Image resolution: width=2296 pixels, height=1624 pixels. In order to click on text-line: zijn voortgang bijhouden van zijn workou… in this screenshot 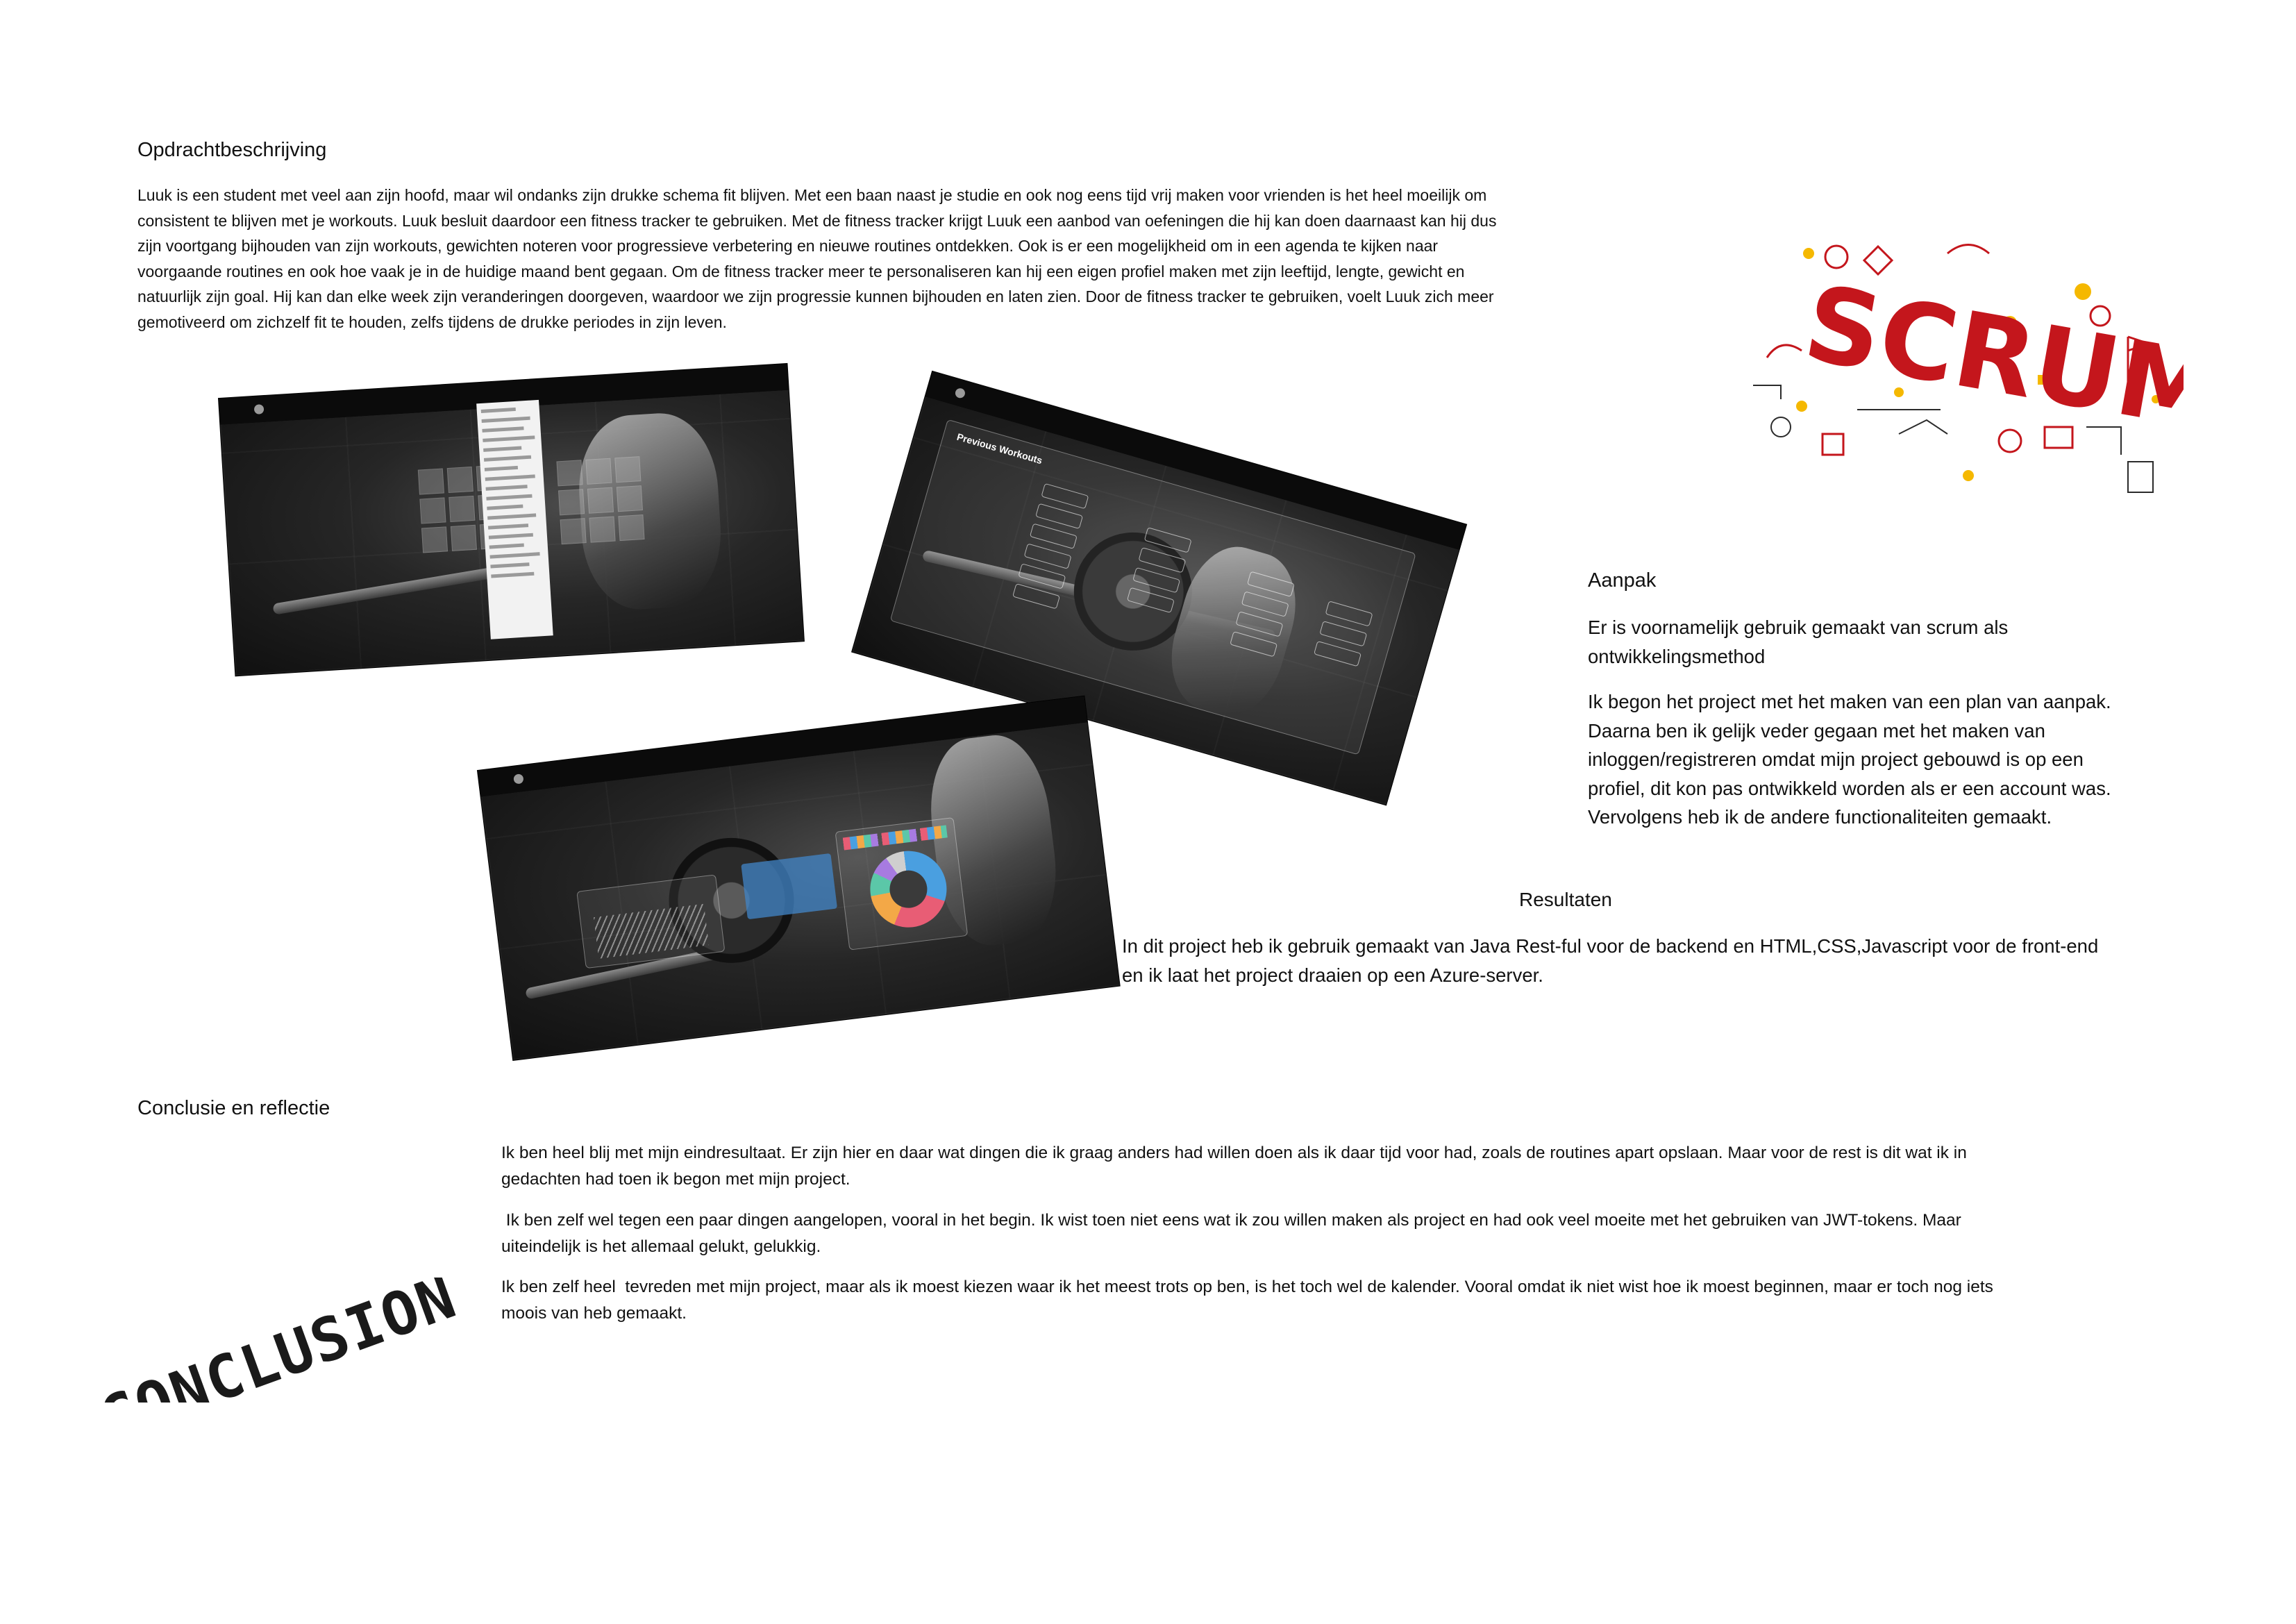, I will do `click(788, 246)`.